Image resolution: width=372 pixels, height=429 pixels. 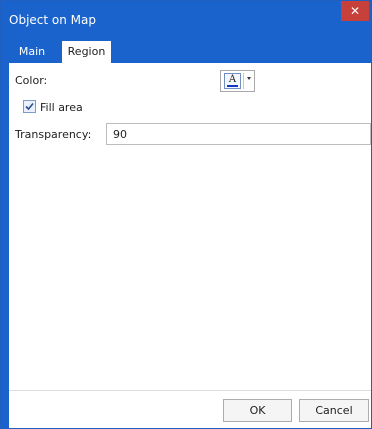 I want to click on close-button: ✕, so click(x=355, y=11).